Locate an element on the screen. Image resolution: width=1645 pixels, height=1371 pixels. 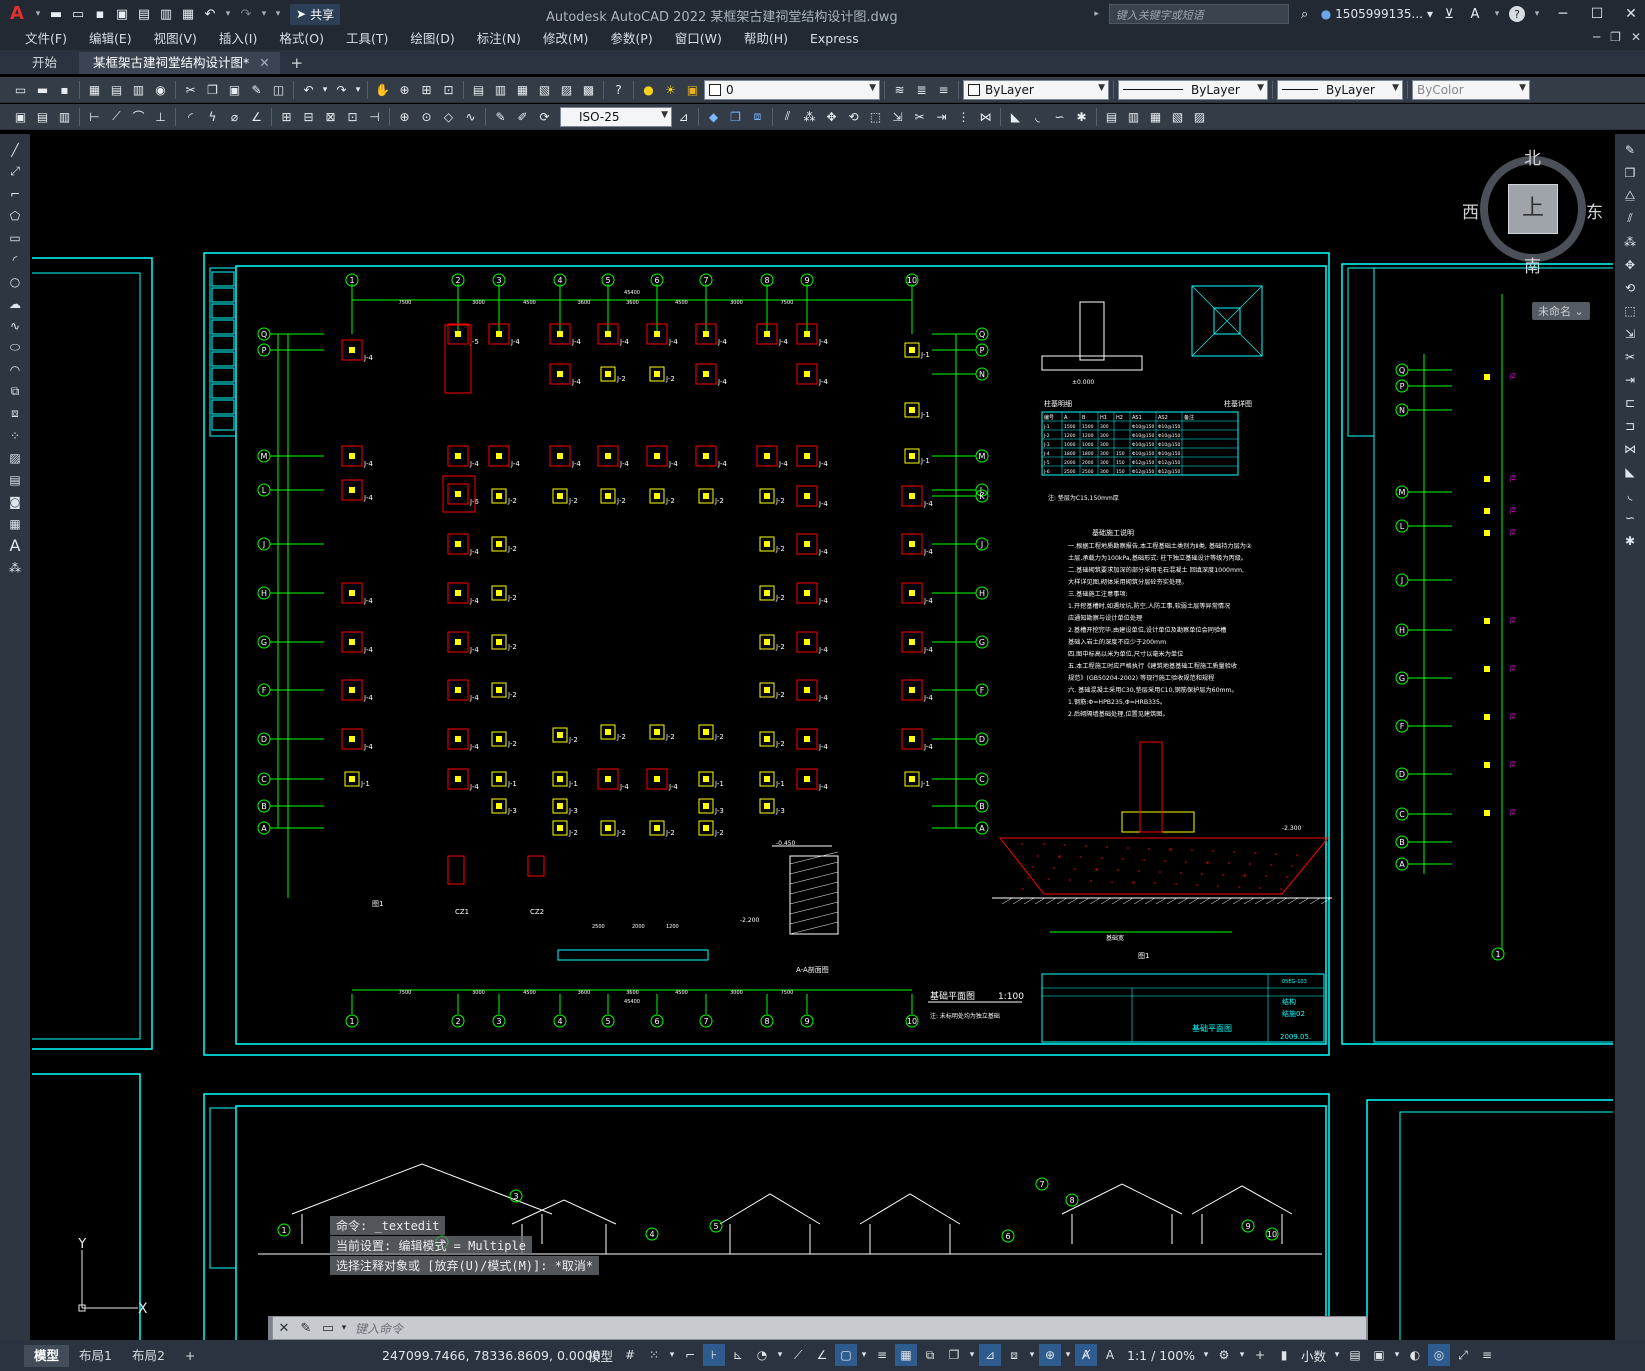
customize-wrench-icon: ✎ is located at coordinates (306, 1328).